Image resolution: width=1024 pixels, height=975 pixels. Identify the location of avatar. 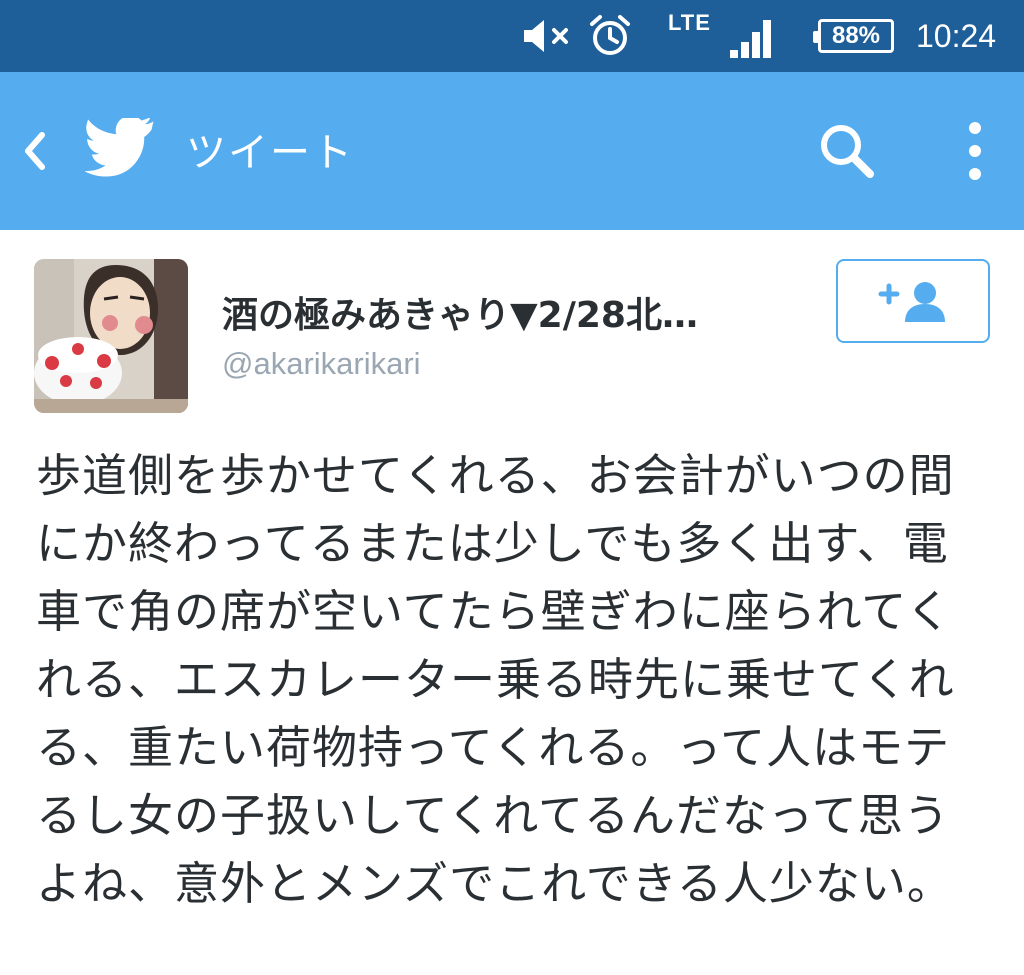
(111, 336).